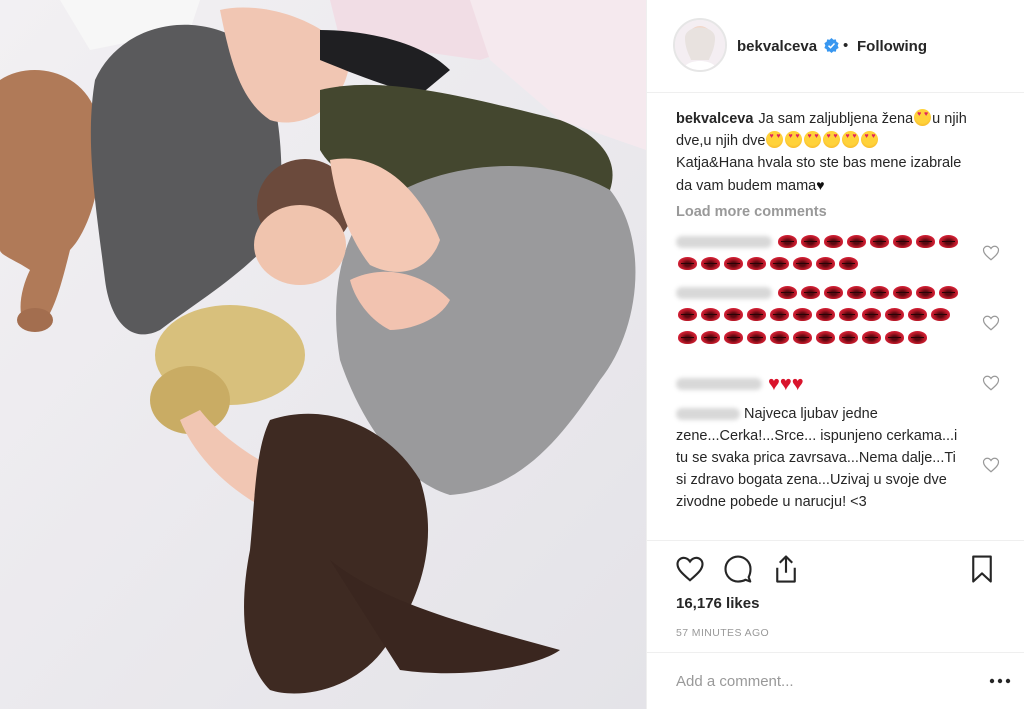  Describe the element at coordinates (786, 384) in the screenshot. I see `red-hearts-icon: ♥♥♥` at that location.